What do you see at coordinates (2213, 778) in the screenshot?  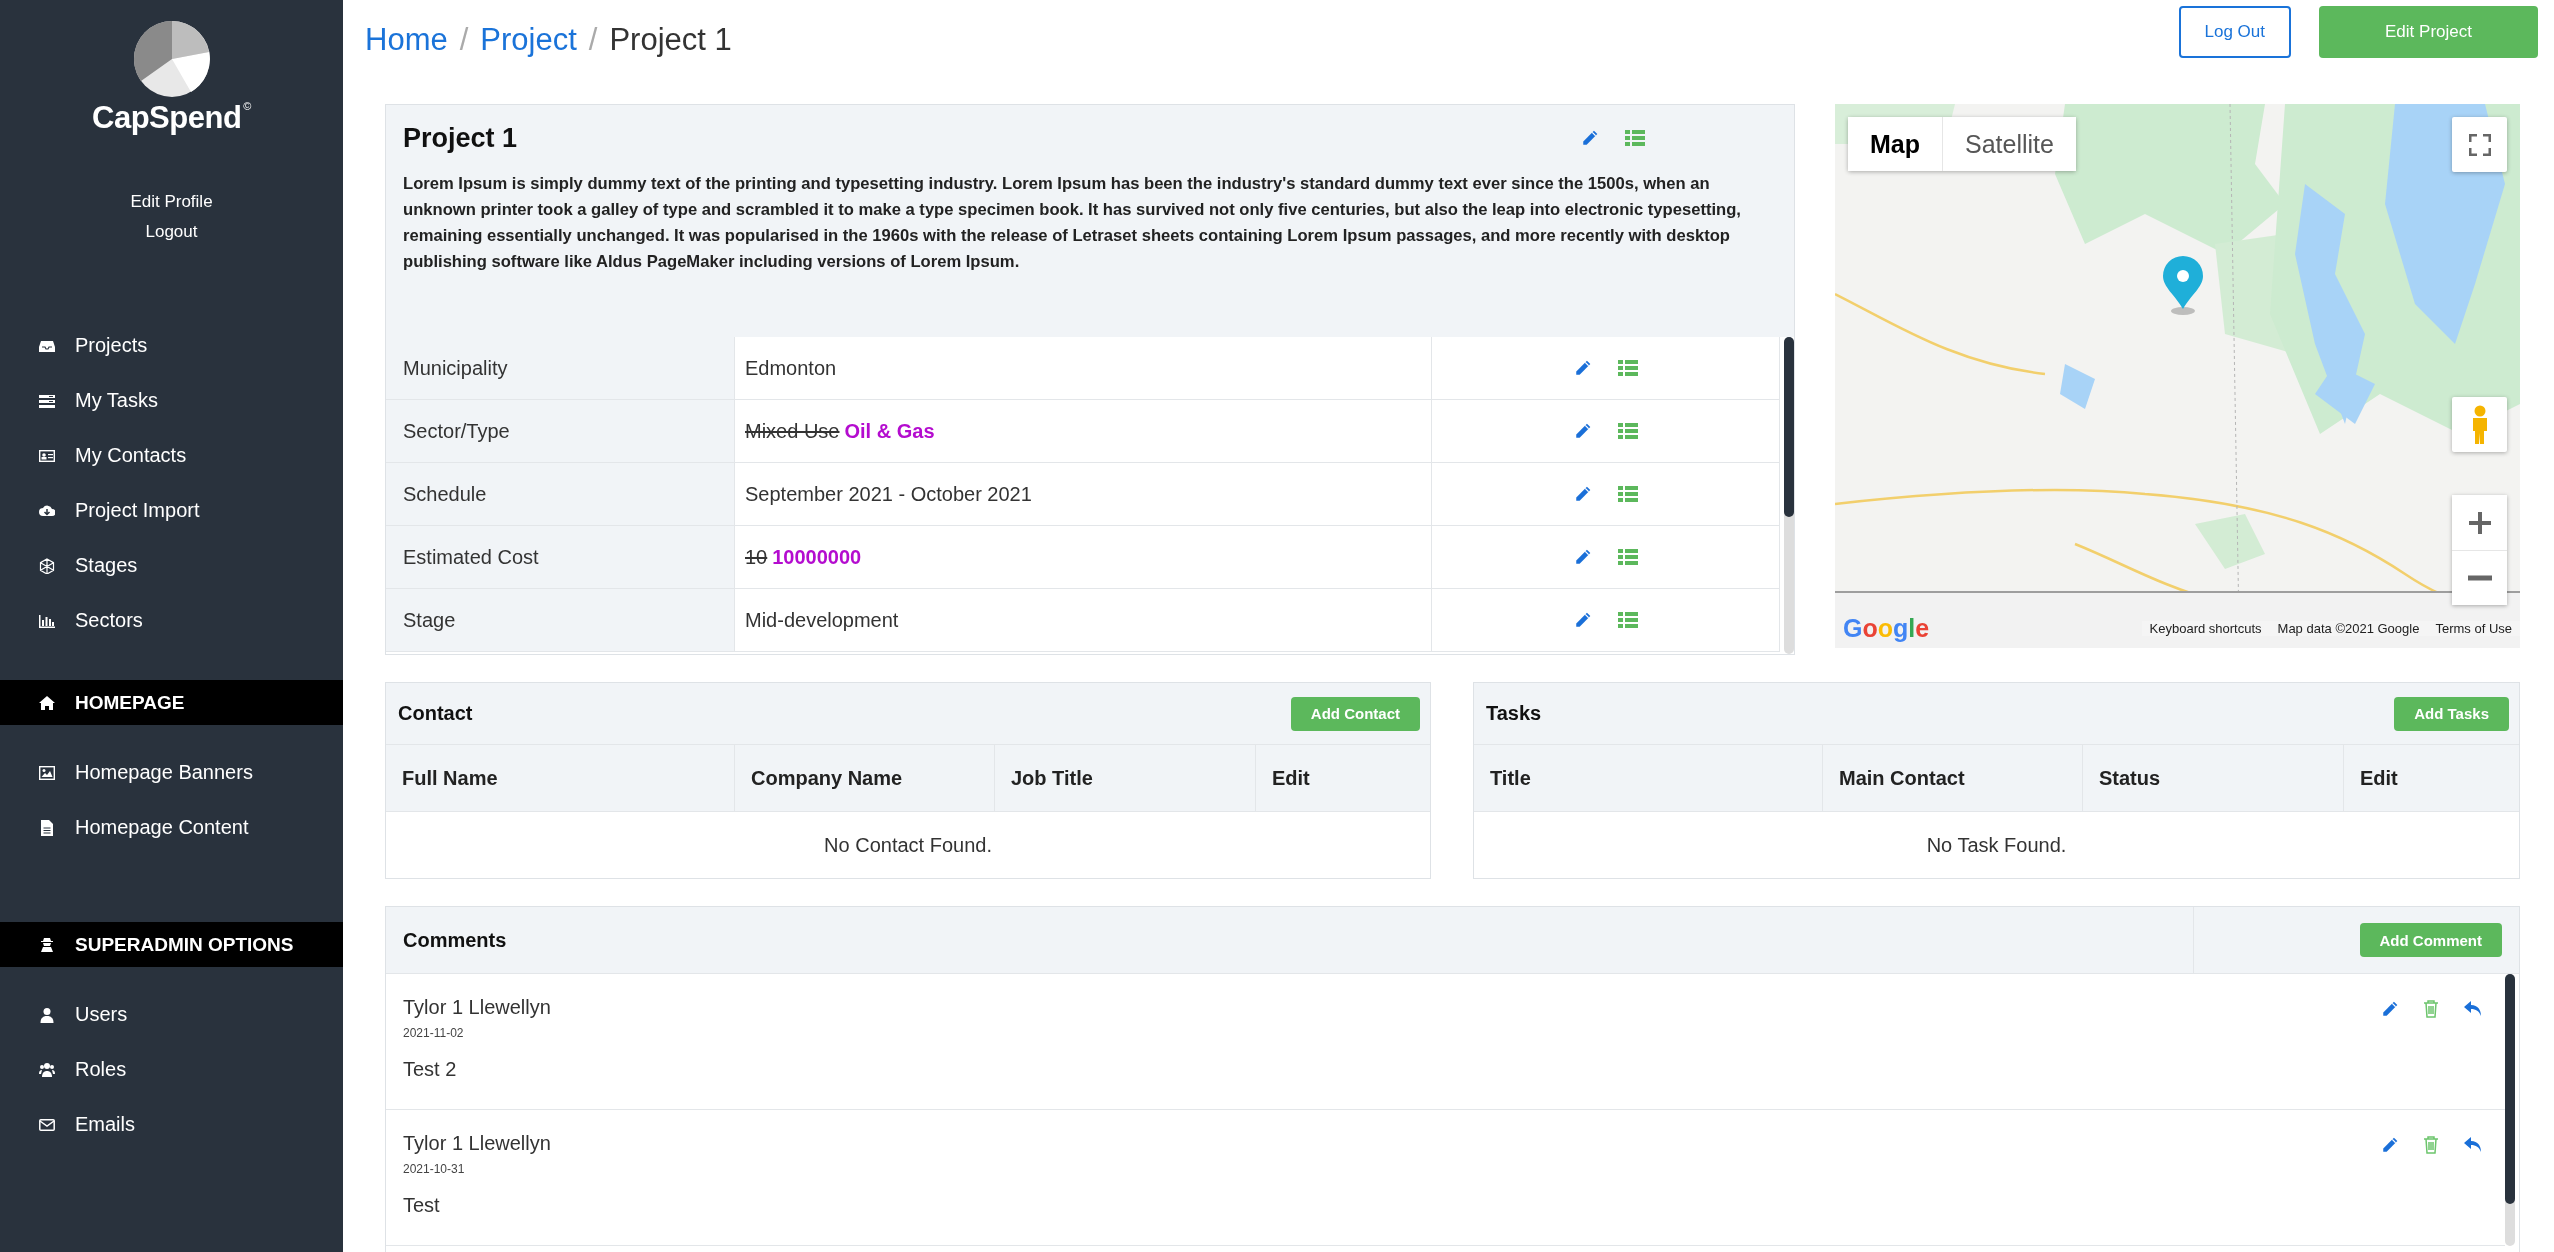 I see `column-header: Status` at bounding box center [2213, 778].